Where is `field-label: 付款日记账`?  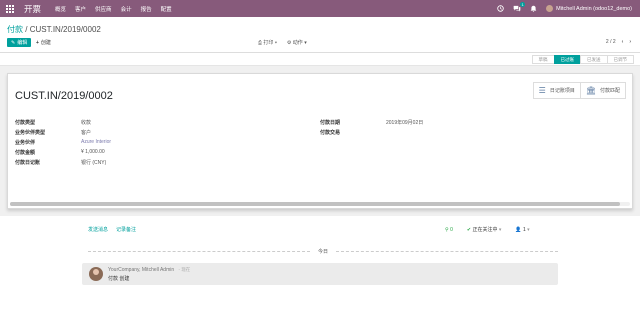 field-label: 付款日记账 is located at coordinates (28, 162).